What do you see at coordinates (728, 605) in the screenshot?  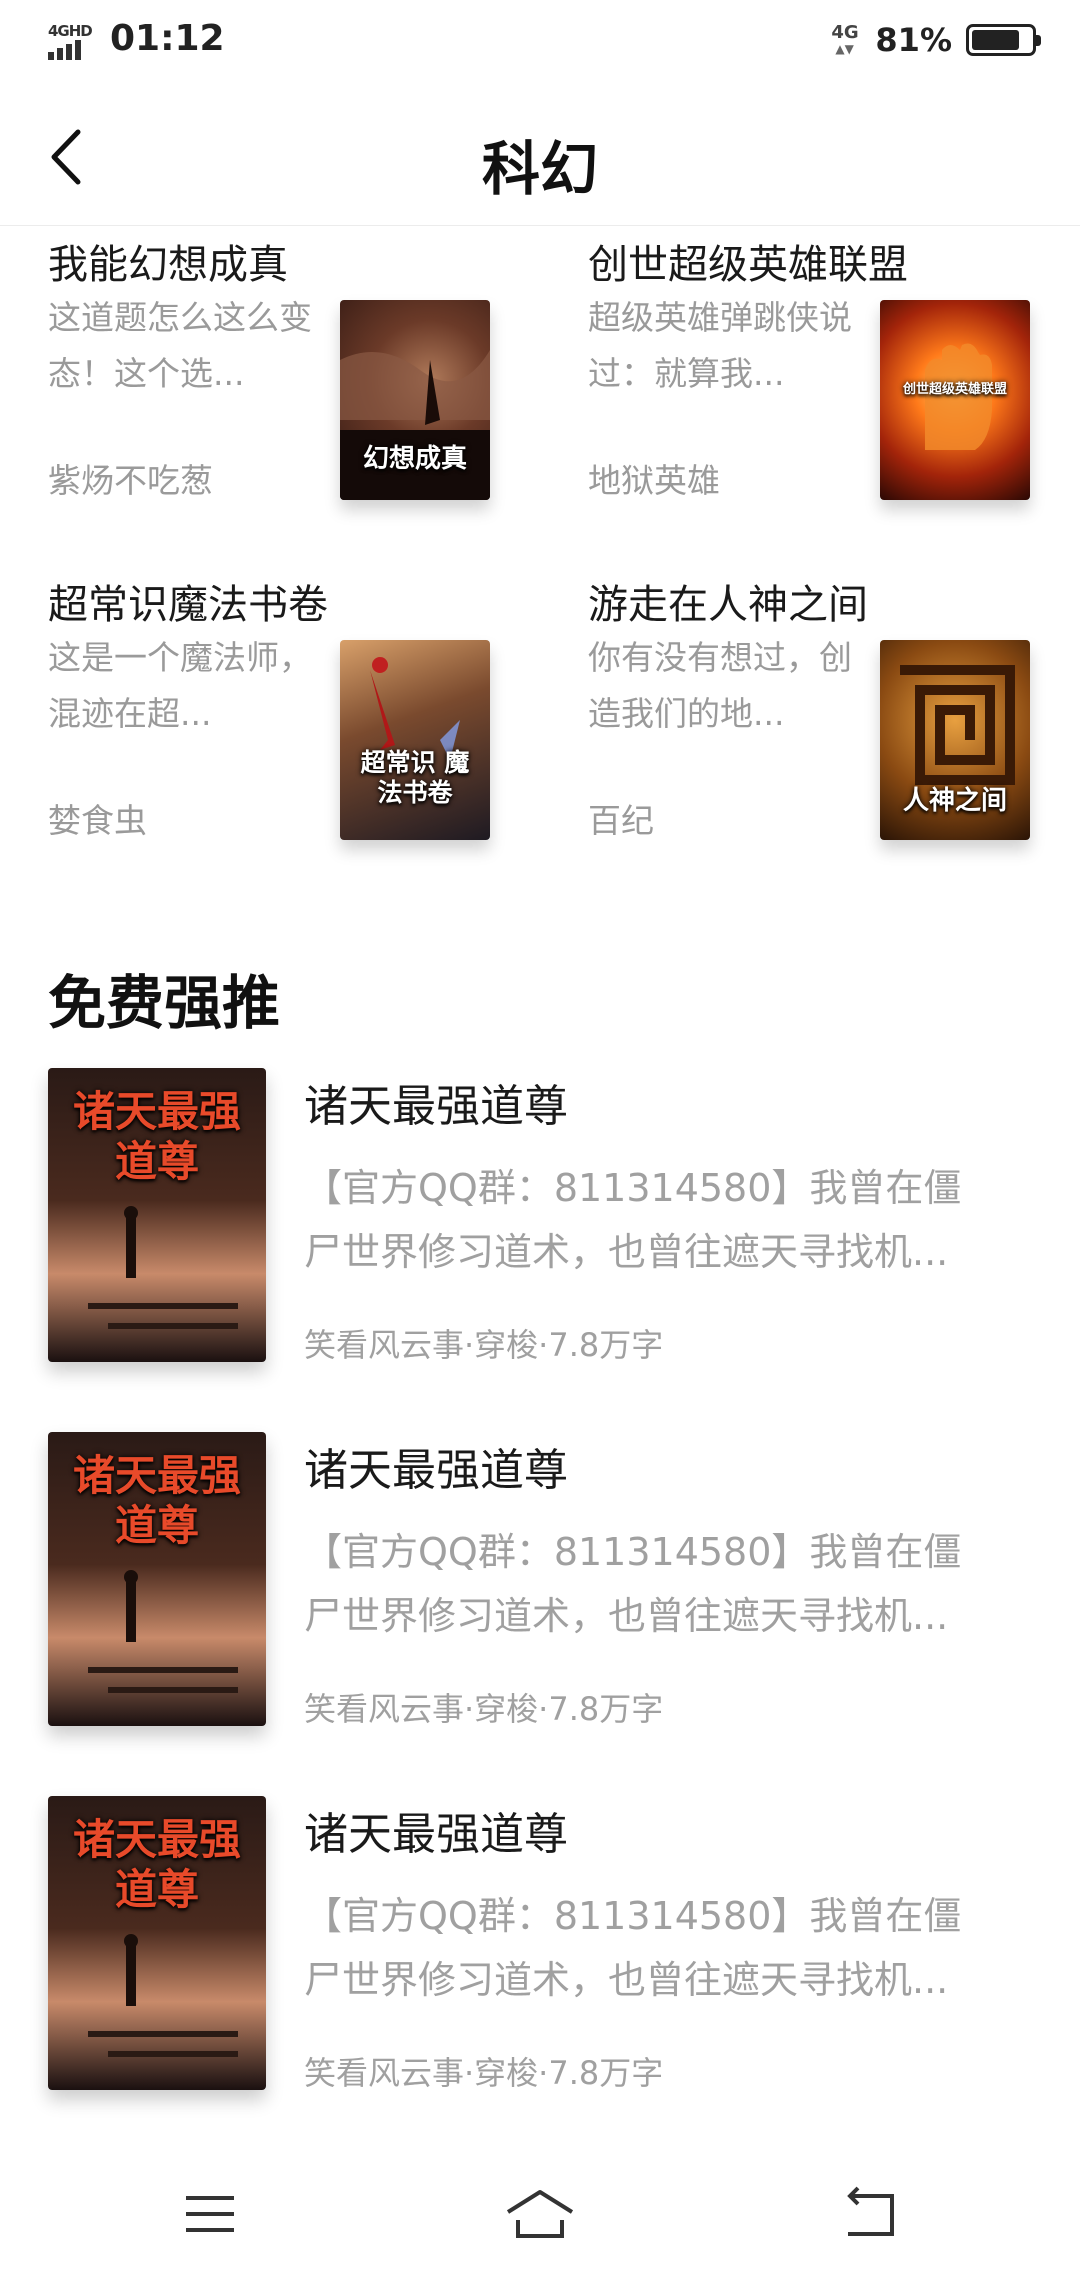 I see `book-title: 游走在人神之间` at bounding box center [728, 605].